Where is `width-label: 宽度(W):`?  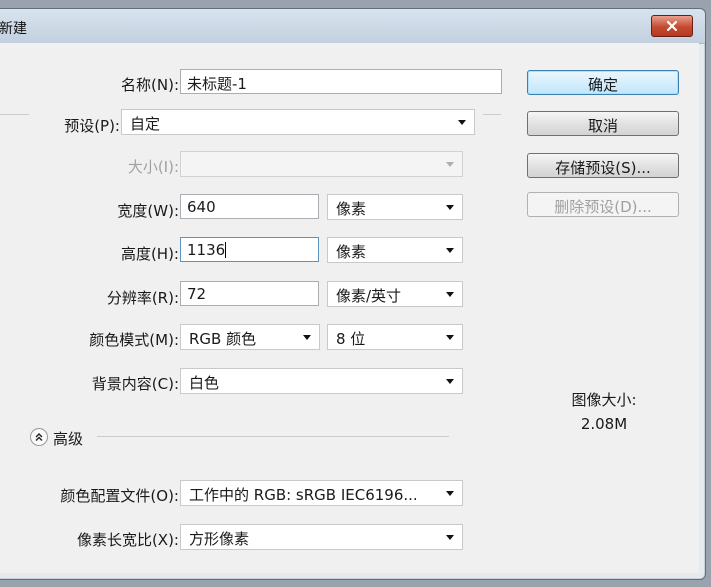
width-label: 宽度(W): is located at coordinates (148, 211).